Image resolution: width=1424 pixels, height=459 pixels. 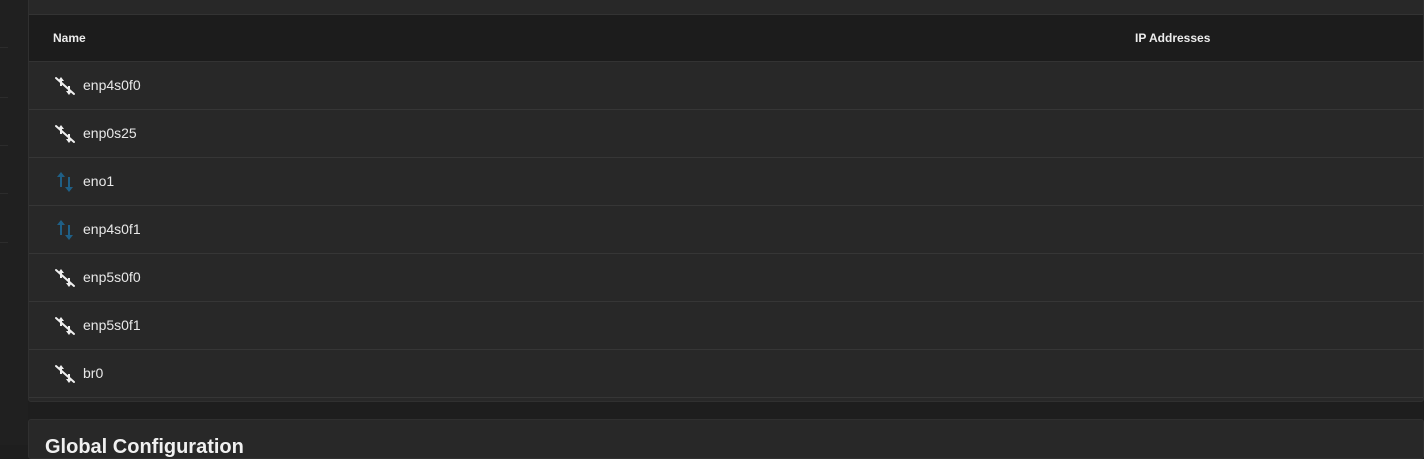 What do you see at coordinates (726, 374) in the screenshot?
I see `table-row: br0` at bounding box center [726, 374].